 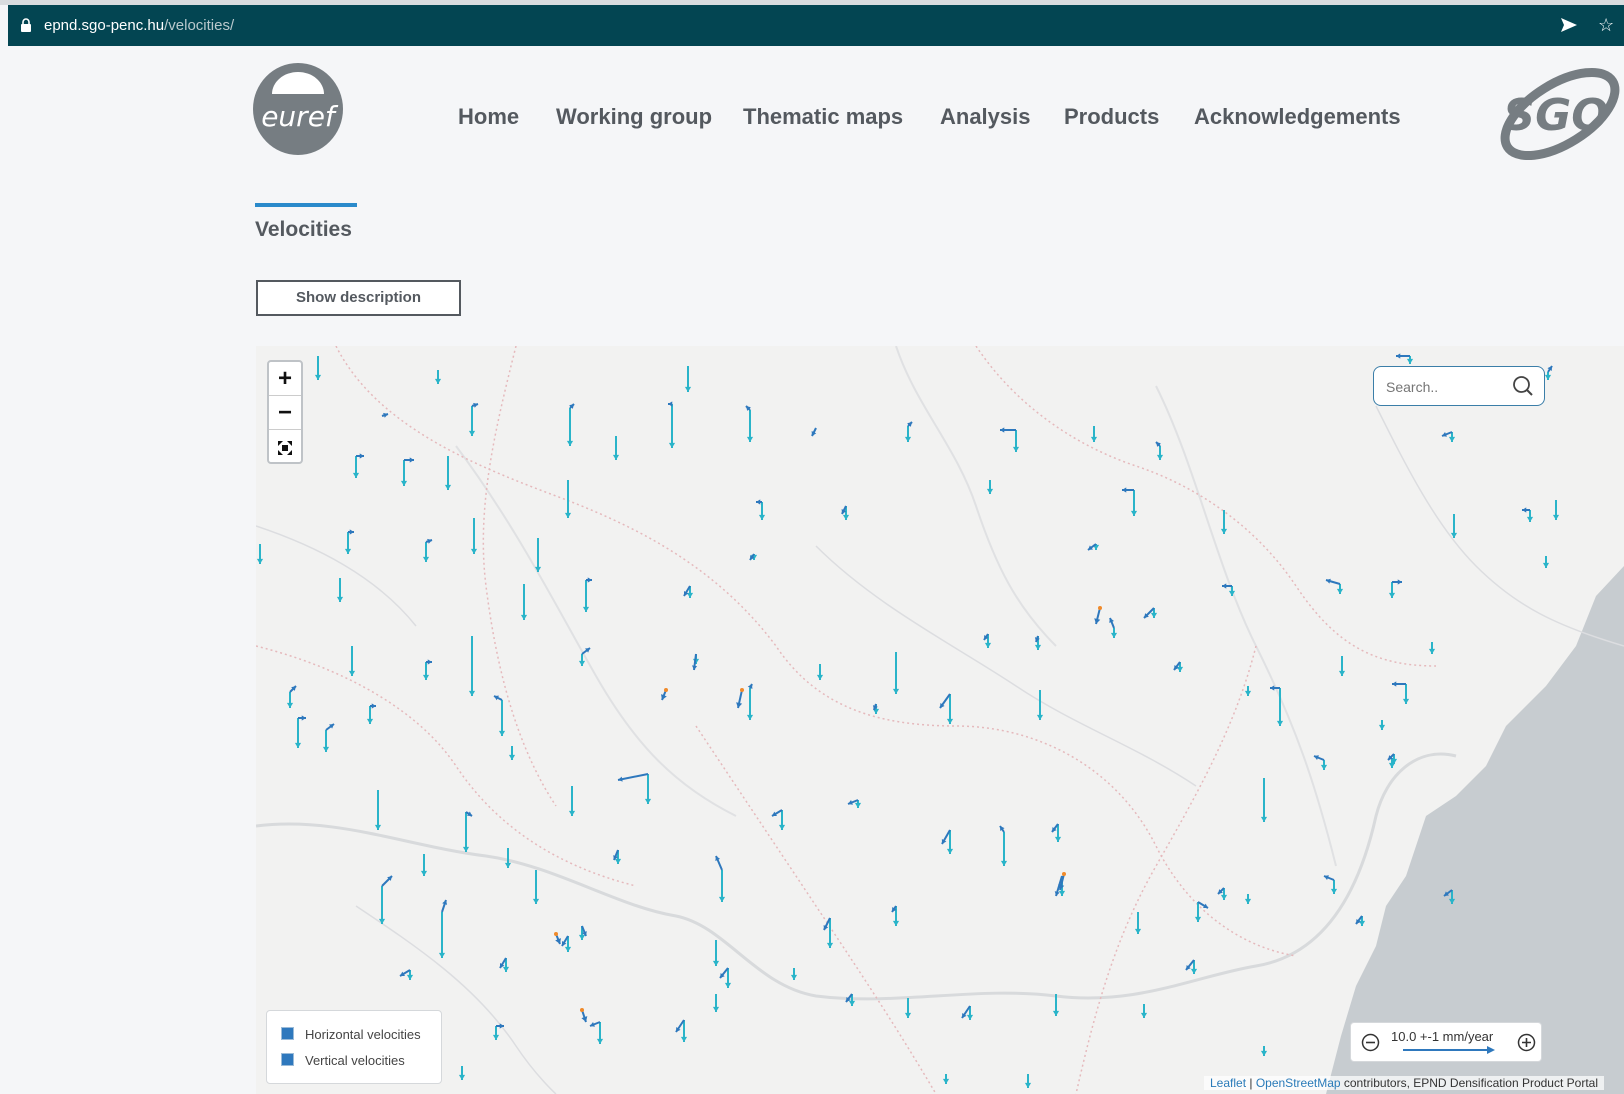 I want to click on zoom-out-button: −, so click(x=285, y=413).